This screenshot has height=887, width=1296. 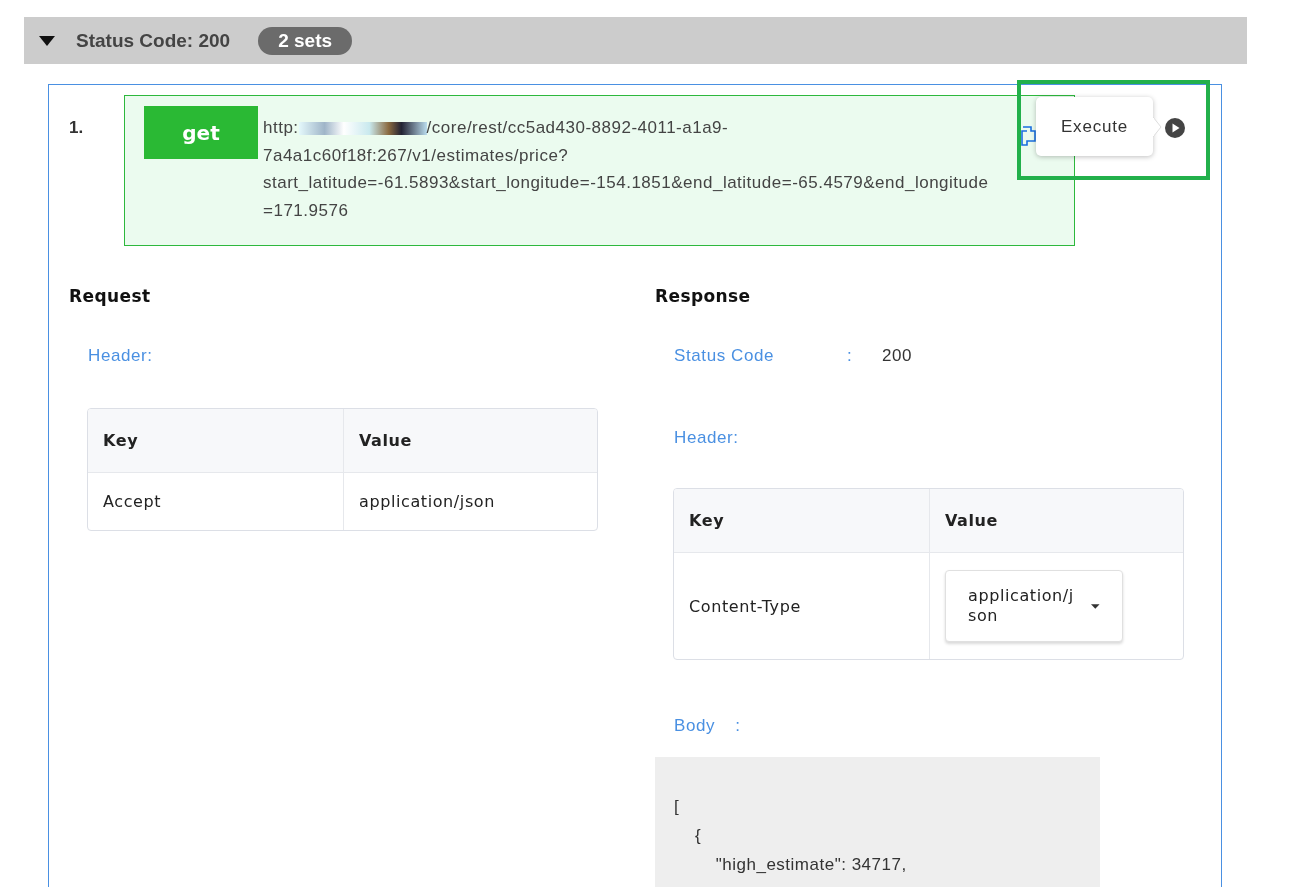 What do you see at coordinates (810, 865) in the screenshot?
I see `code-line: "high_estimate": 34717,` at bounding box center [810, 865].